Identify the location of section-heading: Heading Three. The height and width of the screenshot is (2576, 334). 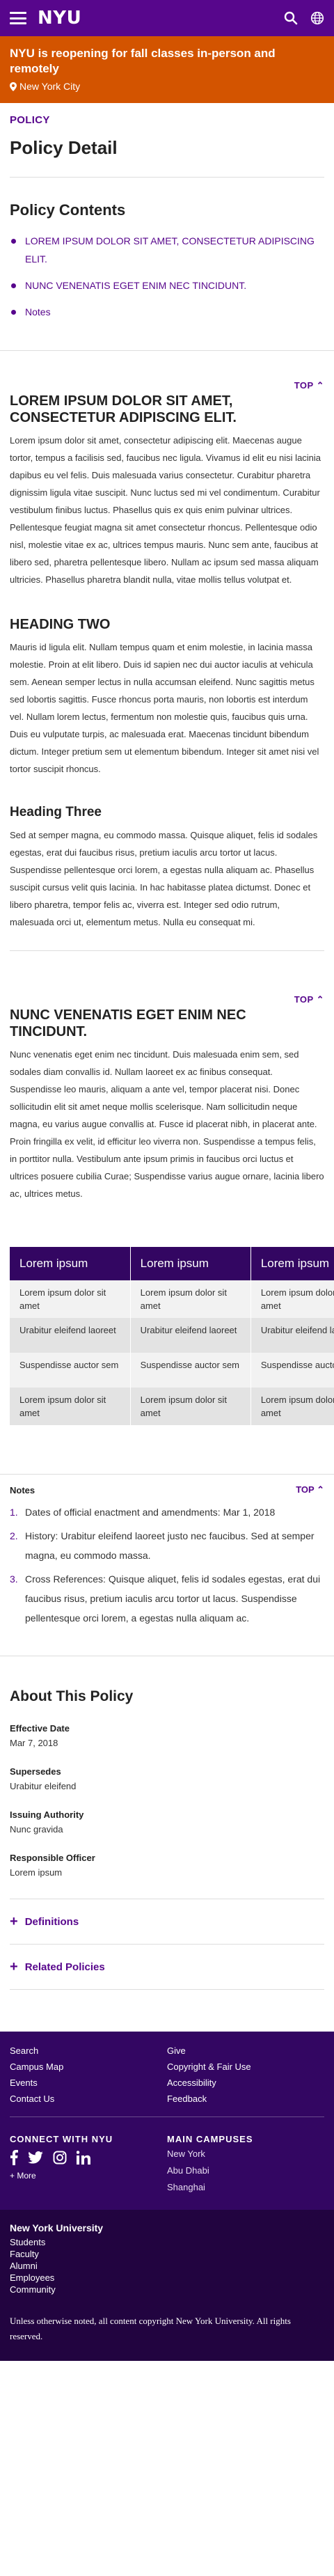
(56, 812).